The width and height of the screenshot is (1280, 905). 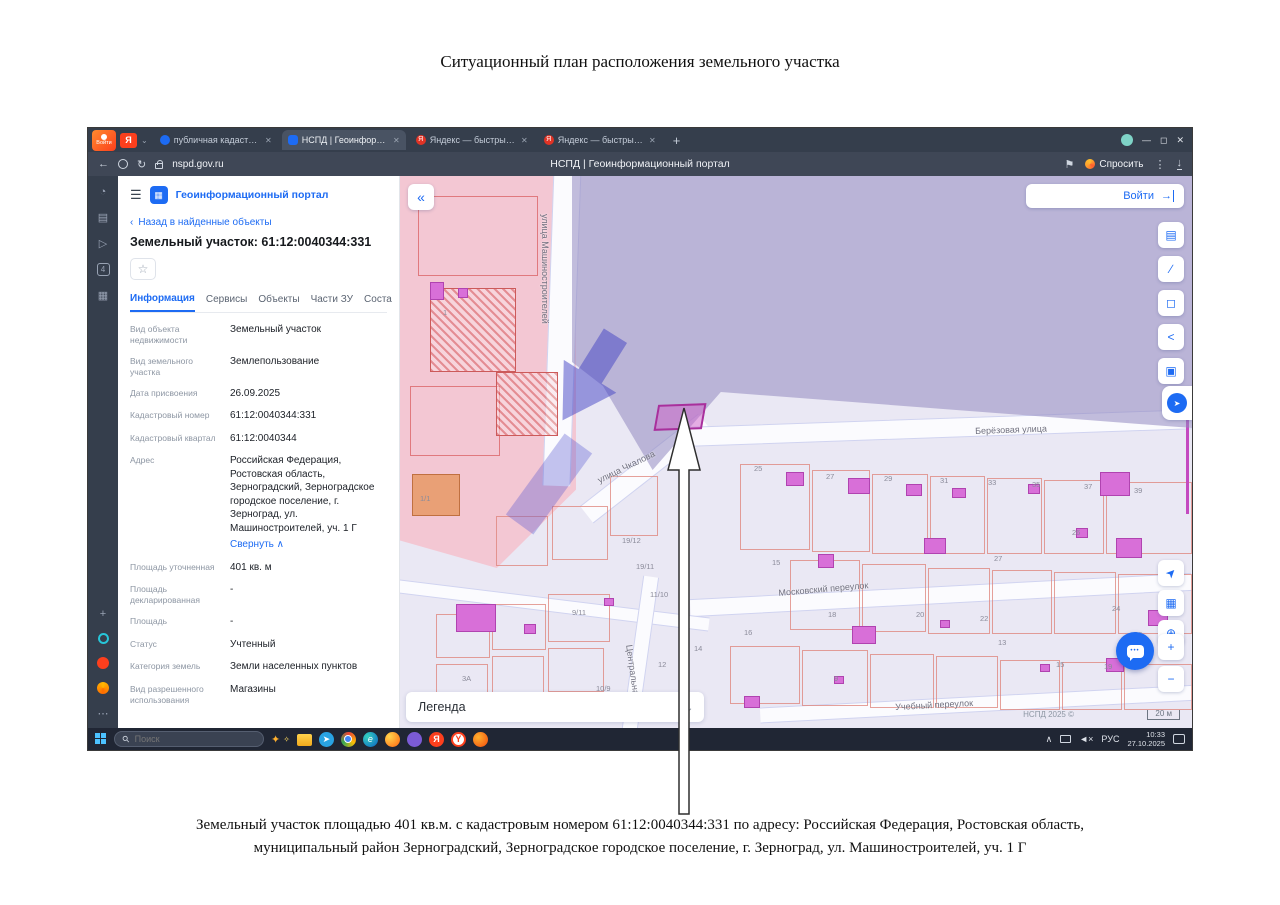 What do you see at coordinates (103, 688) in the screenshot?
I see `sidebar-service-orange-icon` at bounding box center [103, 688].